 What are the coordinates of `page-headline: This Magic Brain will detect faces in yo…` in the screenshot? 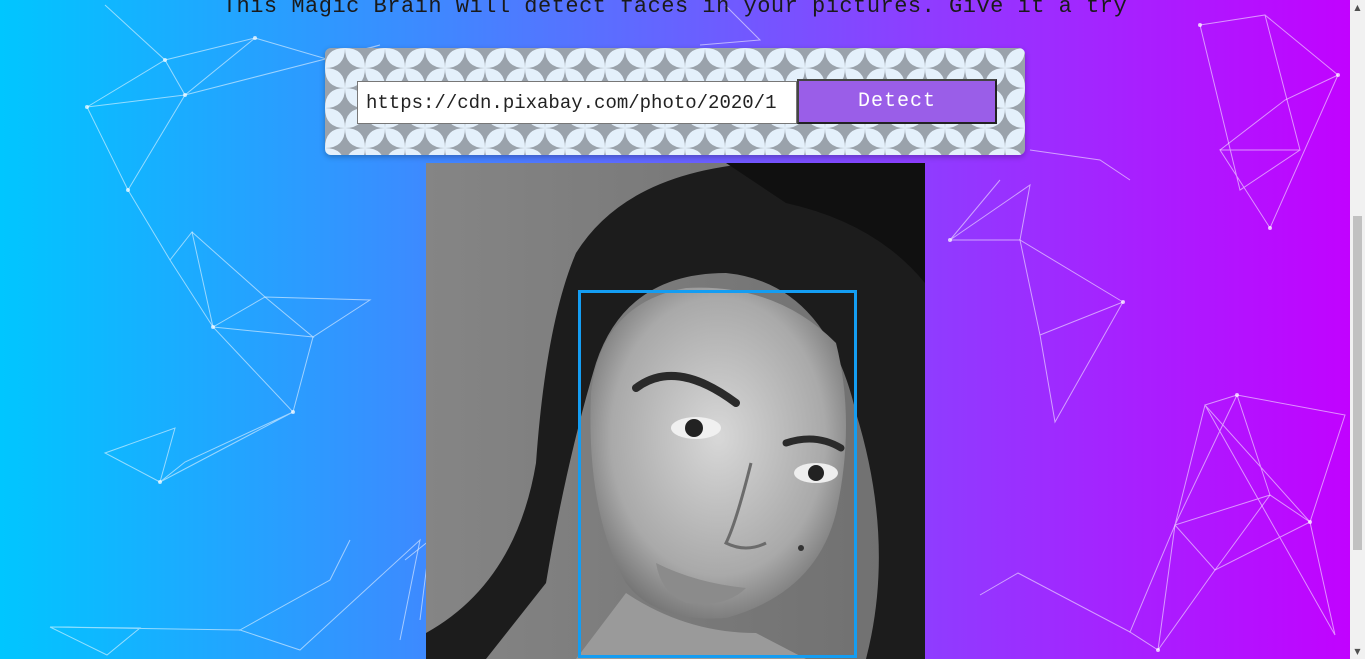 It's located at (675, 9).